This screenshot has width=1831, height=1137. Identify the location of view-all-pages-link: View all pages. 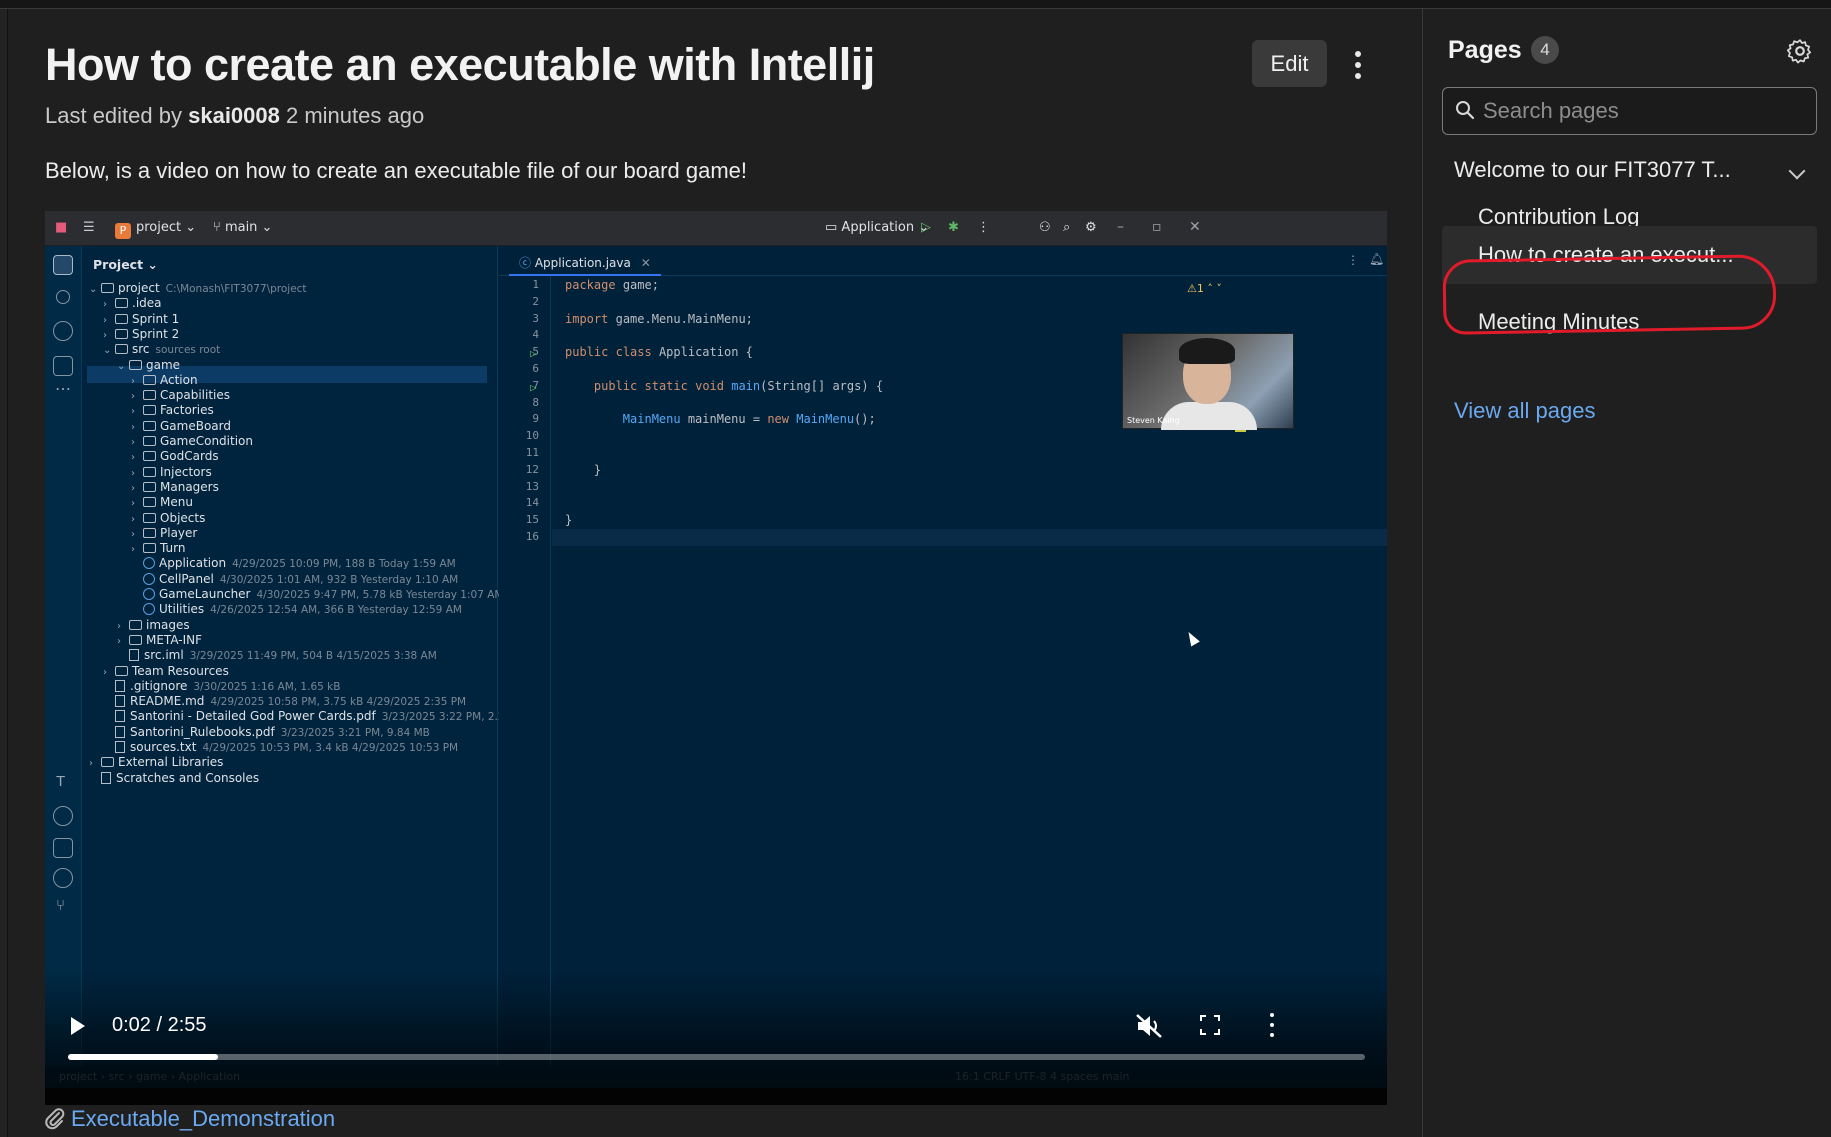
(1524, 411).